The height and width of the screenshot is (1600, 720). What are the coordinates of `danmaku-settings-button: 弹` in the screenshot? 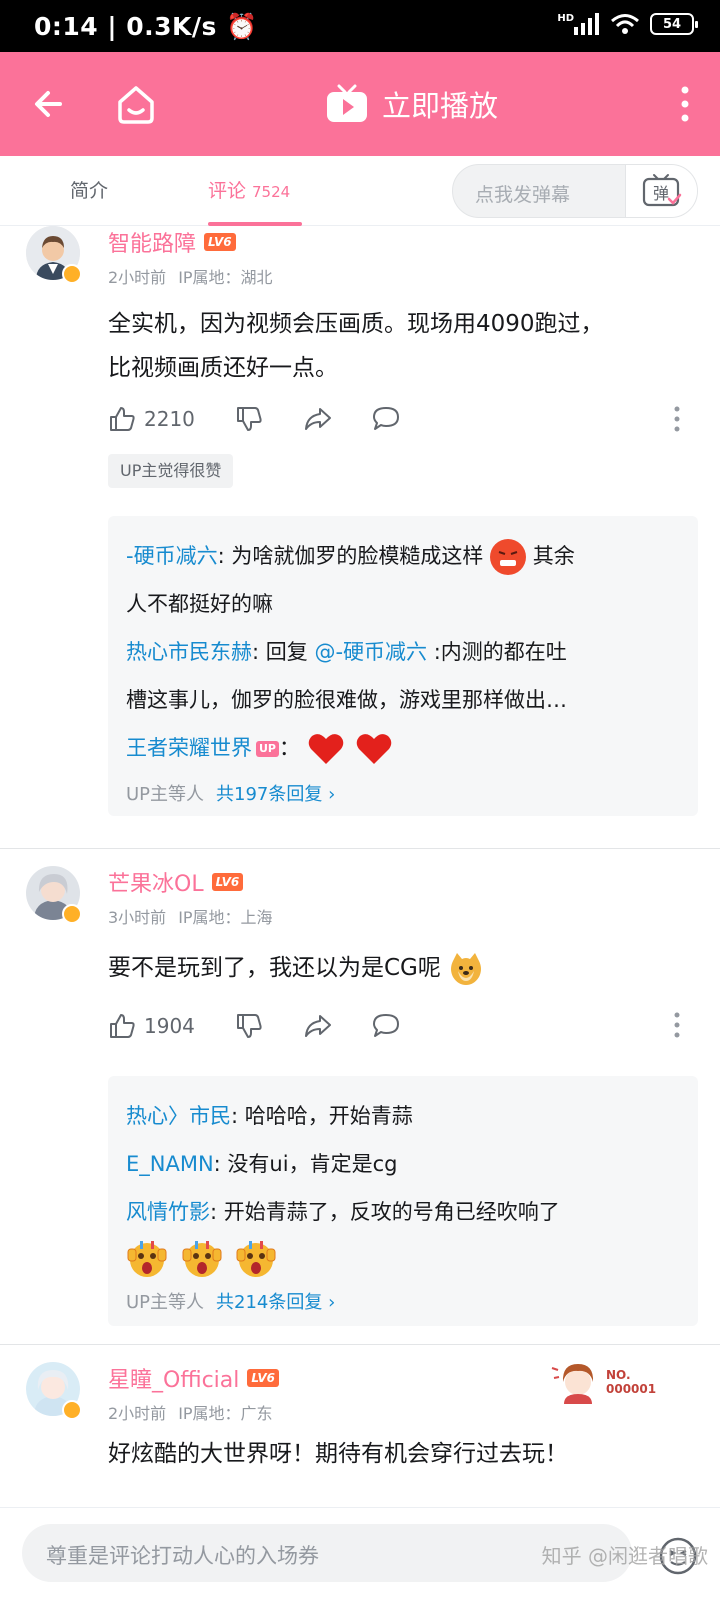 It's located at (661, 191).